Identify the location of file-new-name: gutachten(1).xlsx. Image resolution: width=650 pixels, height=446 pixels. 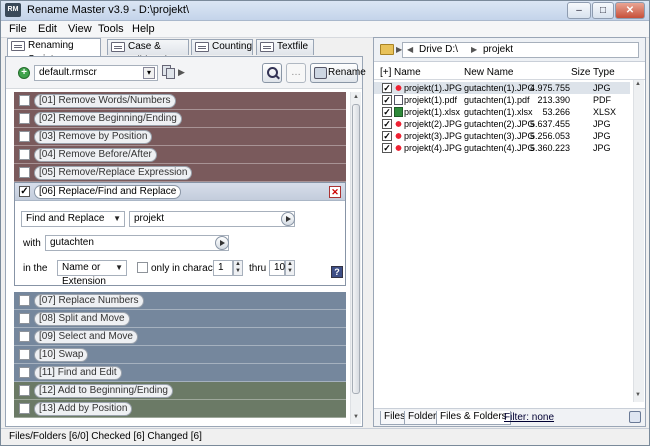
(498, 112).